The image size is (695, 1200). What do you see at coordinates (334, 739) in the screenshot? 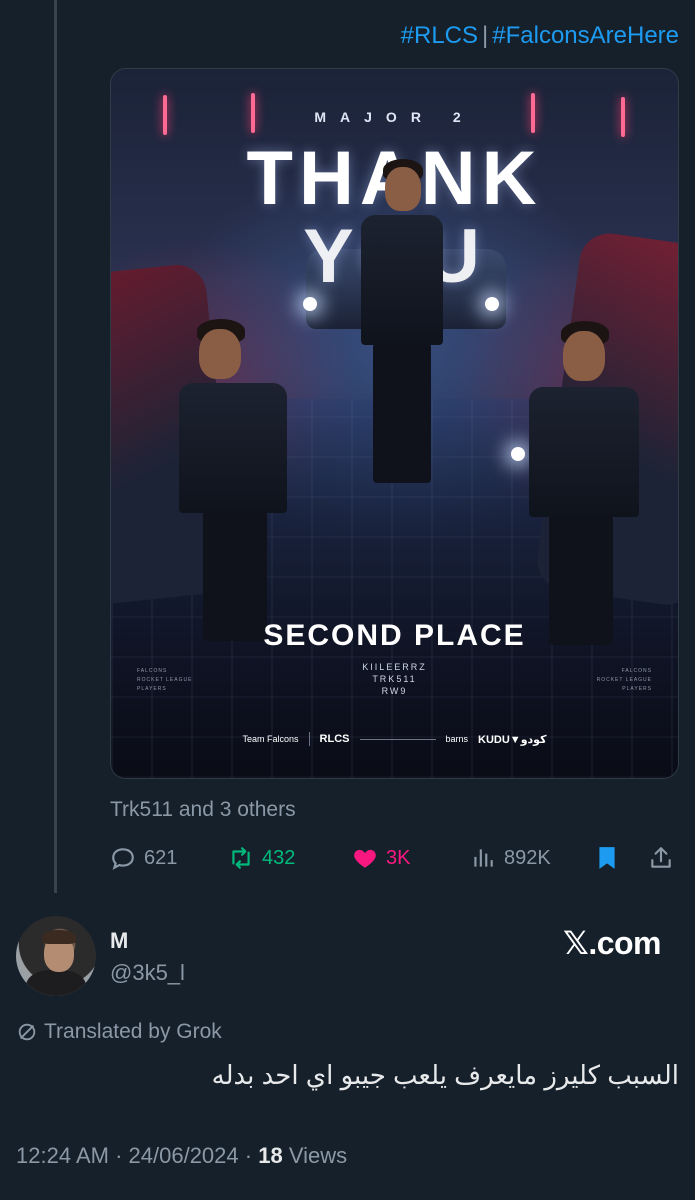
I see `rlcs-logo: RLCS` at bounding box center [334, 739].